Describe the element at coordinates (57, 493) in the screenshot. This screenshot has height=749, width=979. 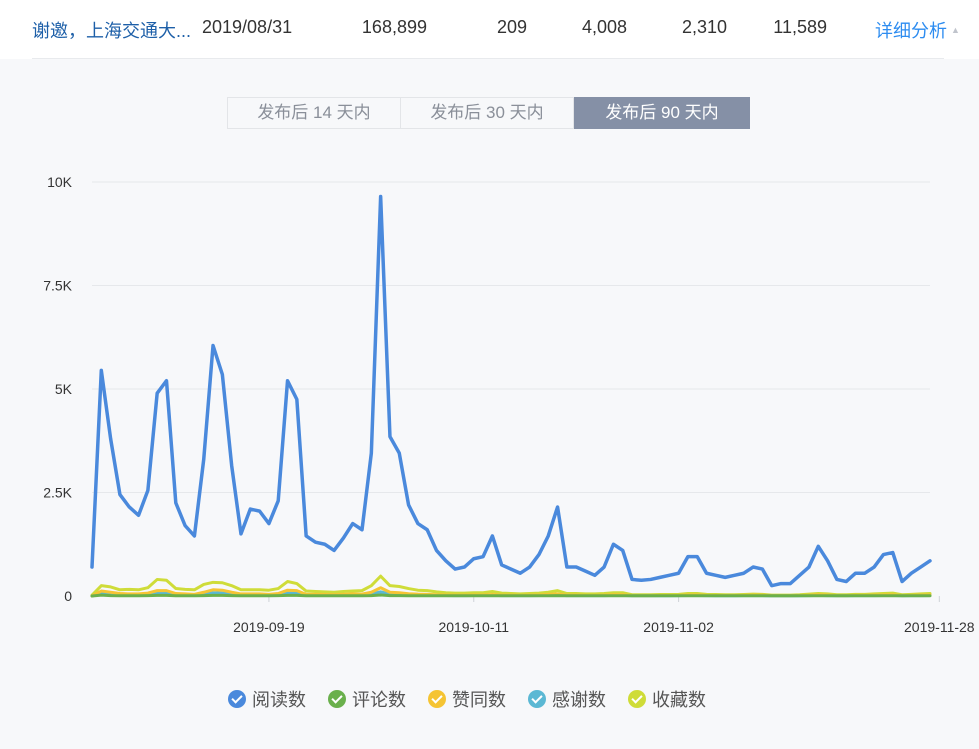
I see `y-tick-label: 2.5K` at that location.